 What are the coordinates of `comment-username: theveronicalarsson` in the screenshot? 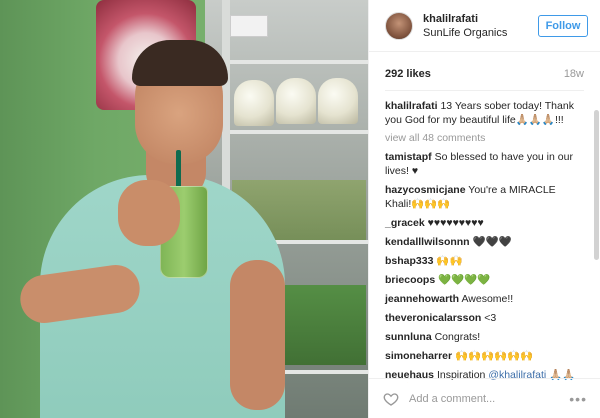 It's located at (433, 318).